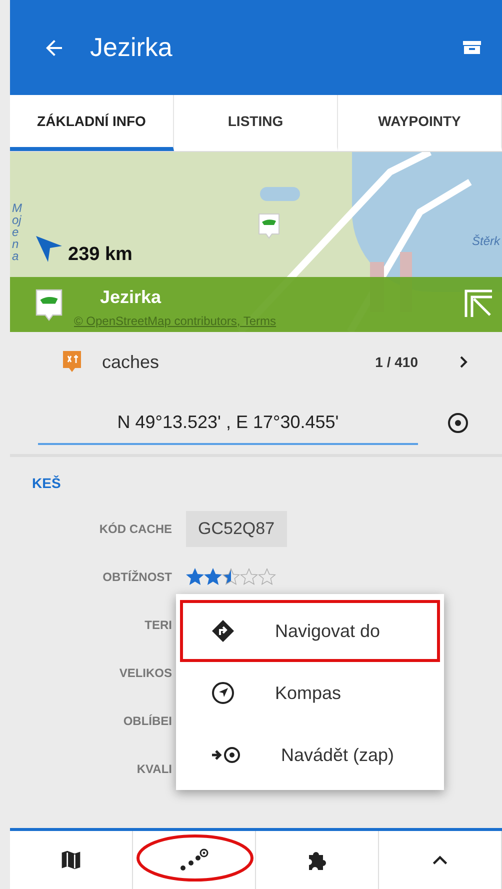 Image resolution: width=502 pixels, height=889 pixels. What do you see at coordinates (229, 362) in the screenshot?
I see `point-set-name: caches` at bounding box center [229, 362].